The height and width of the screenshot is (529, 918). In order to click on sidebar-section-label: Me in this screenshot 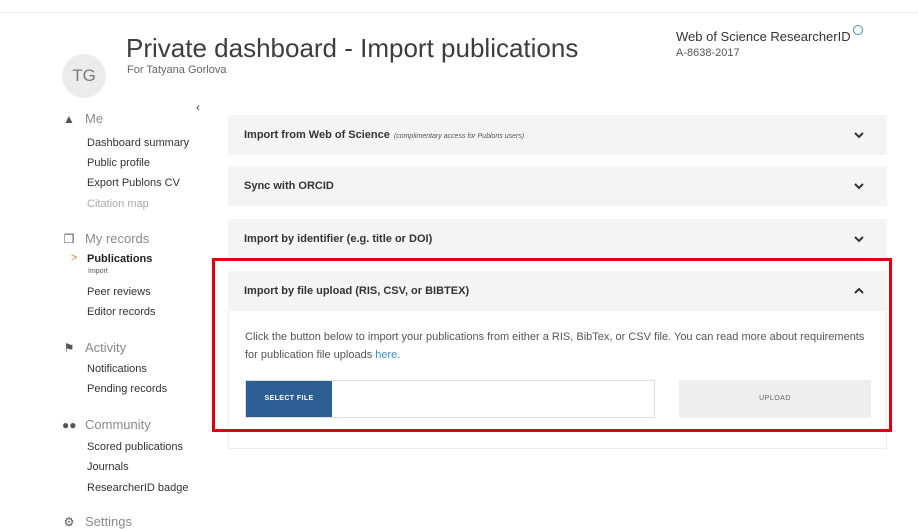, I will do `click(94, 118)`.